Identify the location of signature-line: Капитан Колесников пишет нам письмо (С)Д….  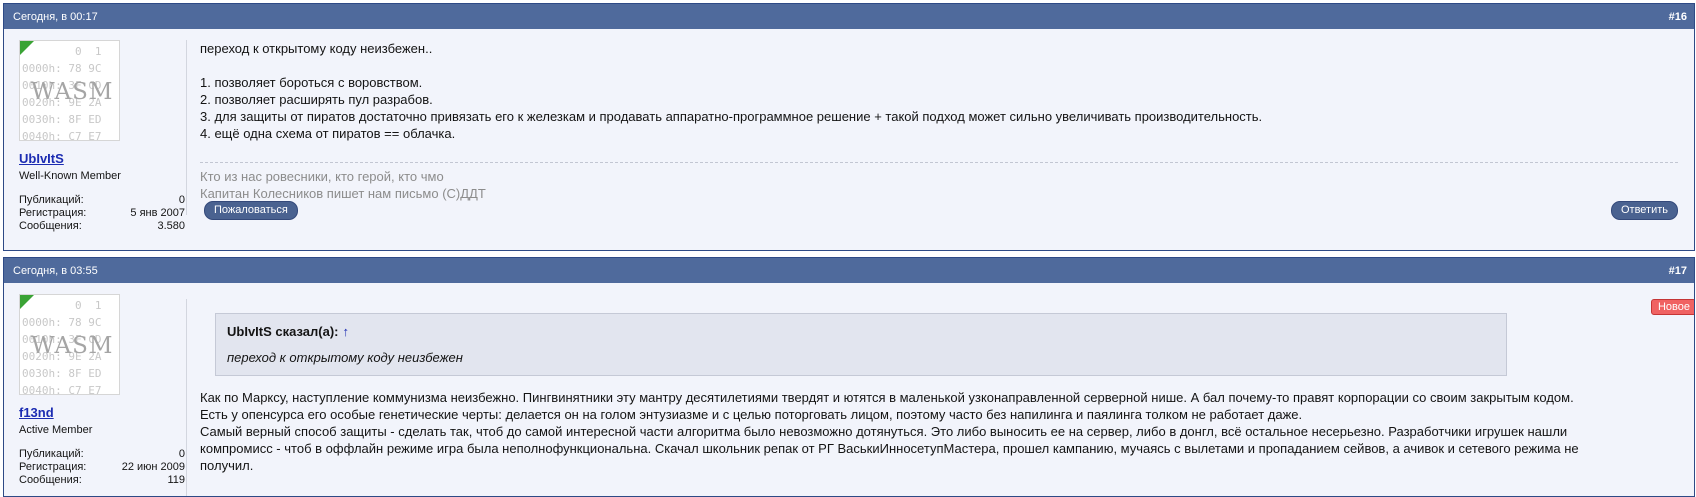
(343, 193).